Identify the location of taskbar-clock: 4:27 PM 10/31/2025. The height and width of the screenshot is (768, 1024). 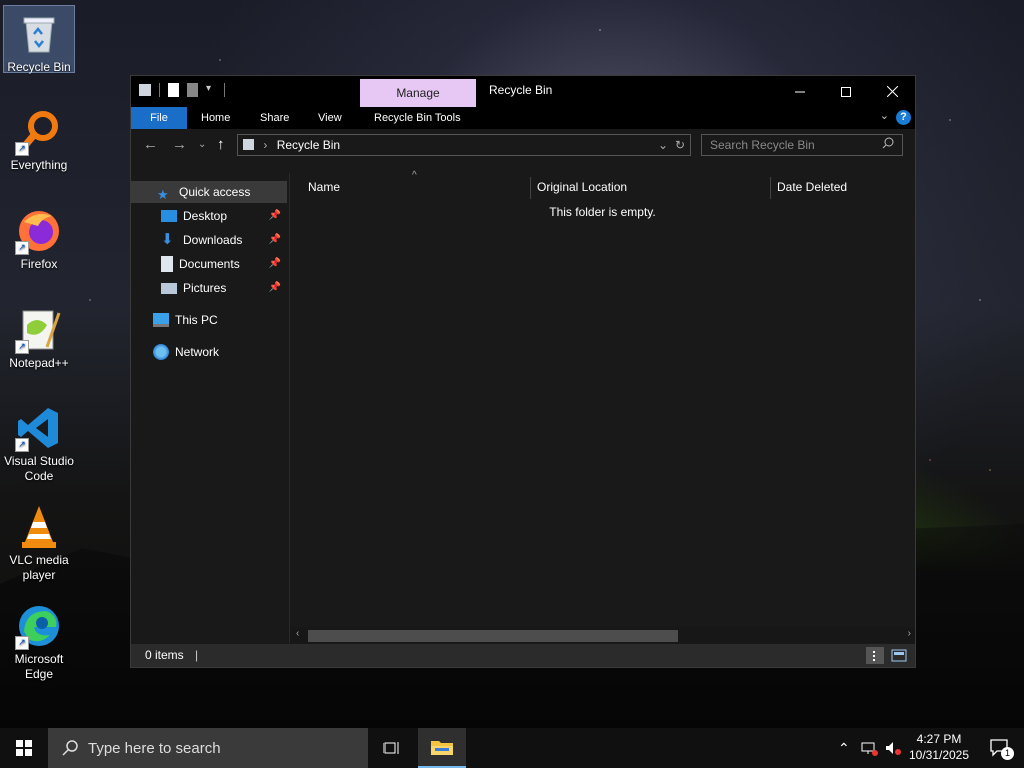
(939, 747).